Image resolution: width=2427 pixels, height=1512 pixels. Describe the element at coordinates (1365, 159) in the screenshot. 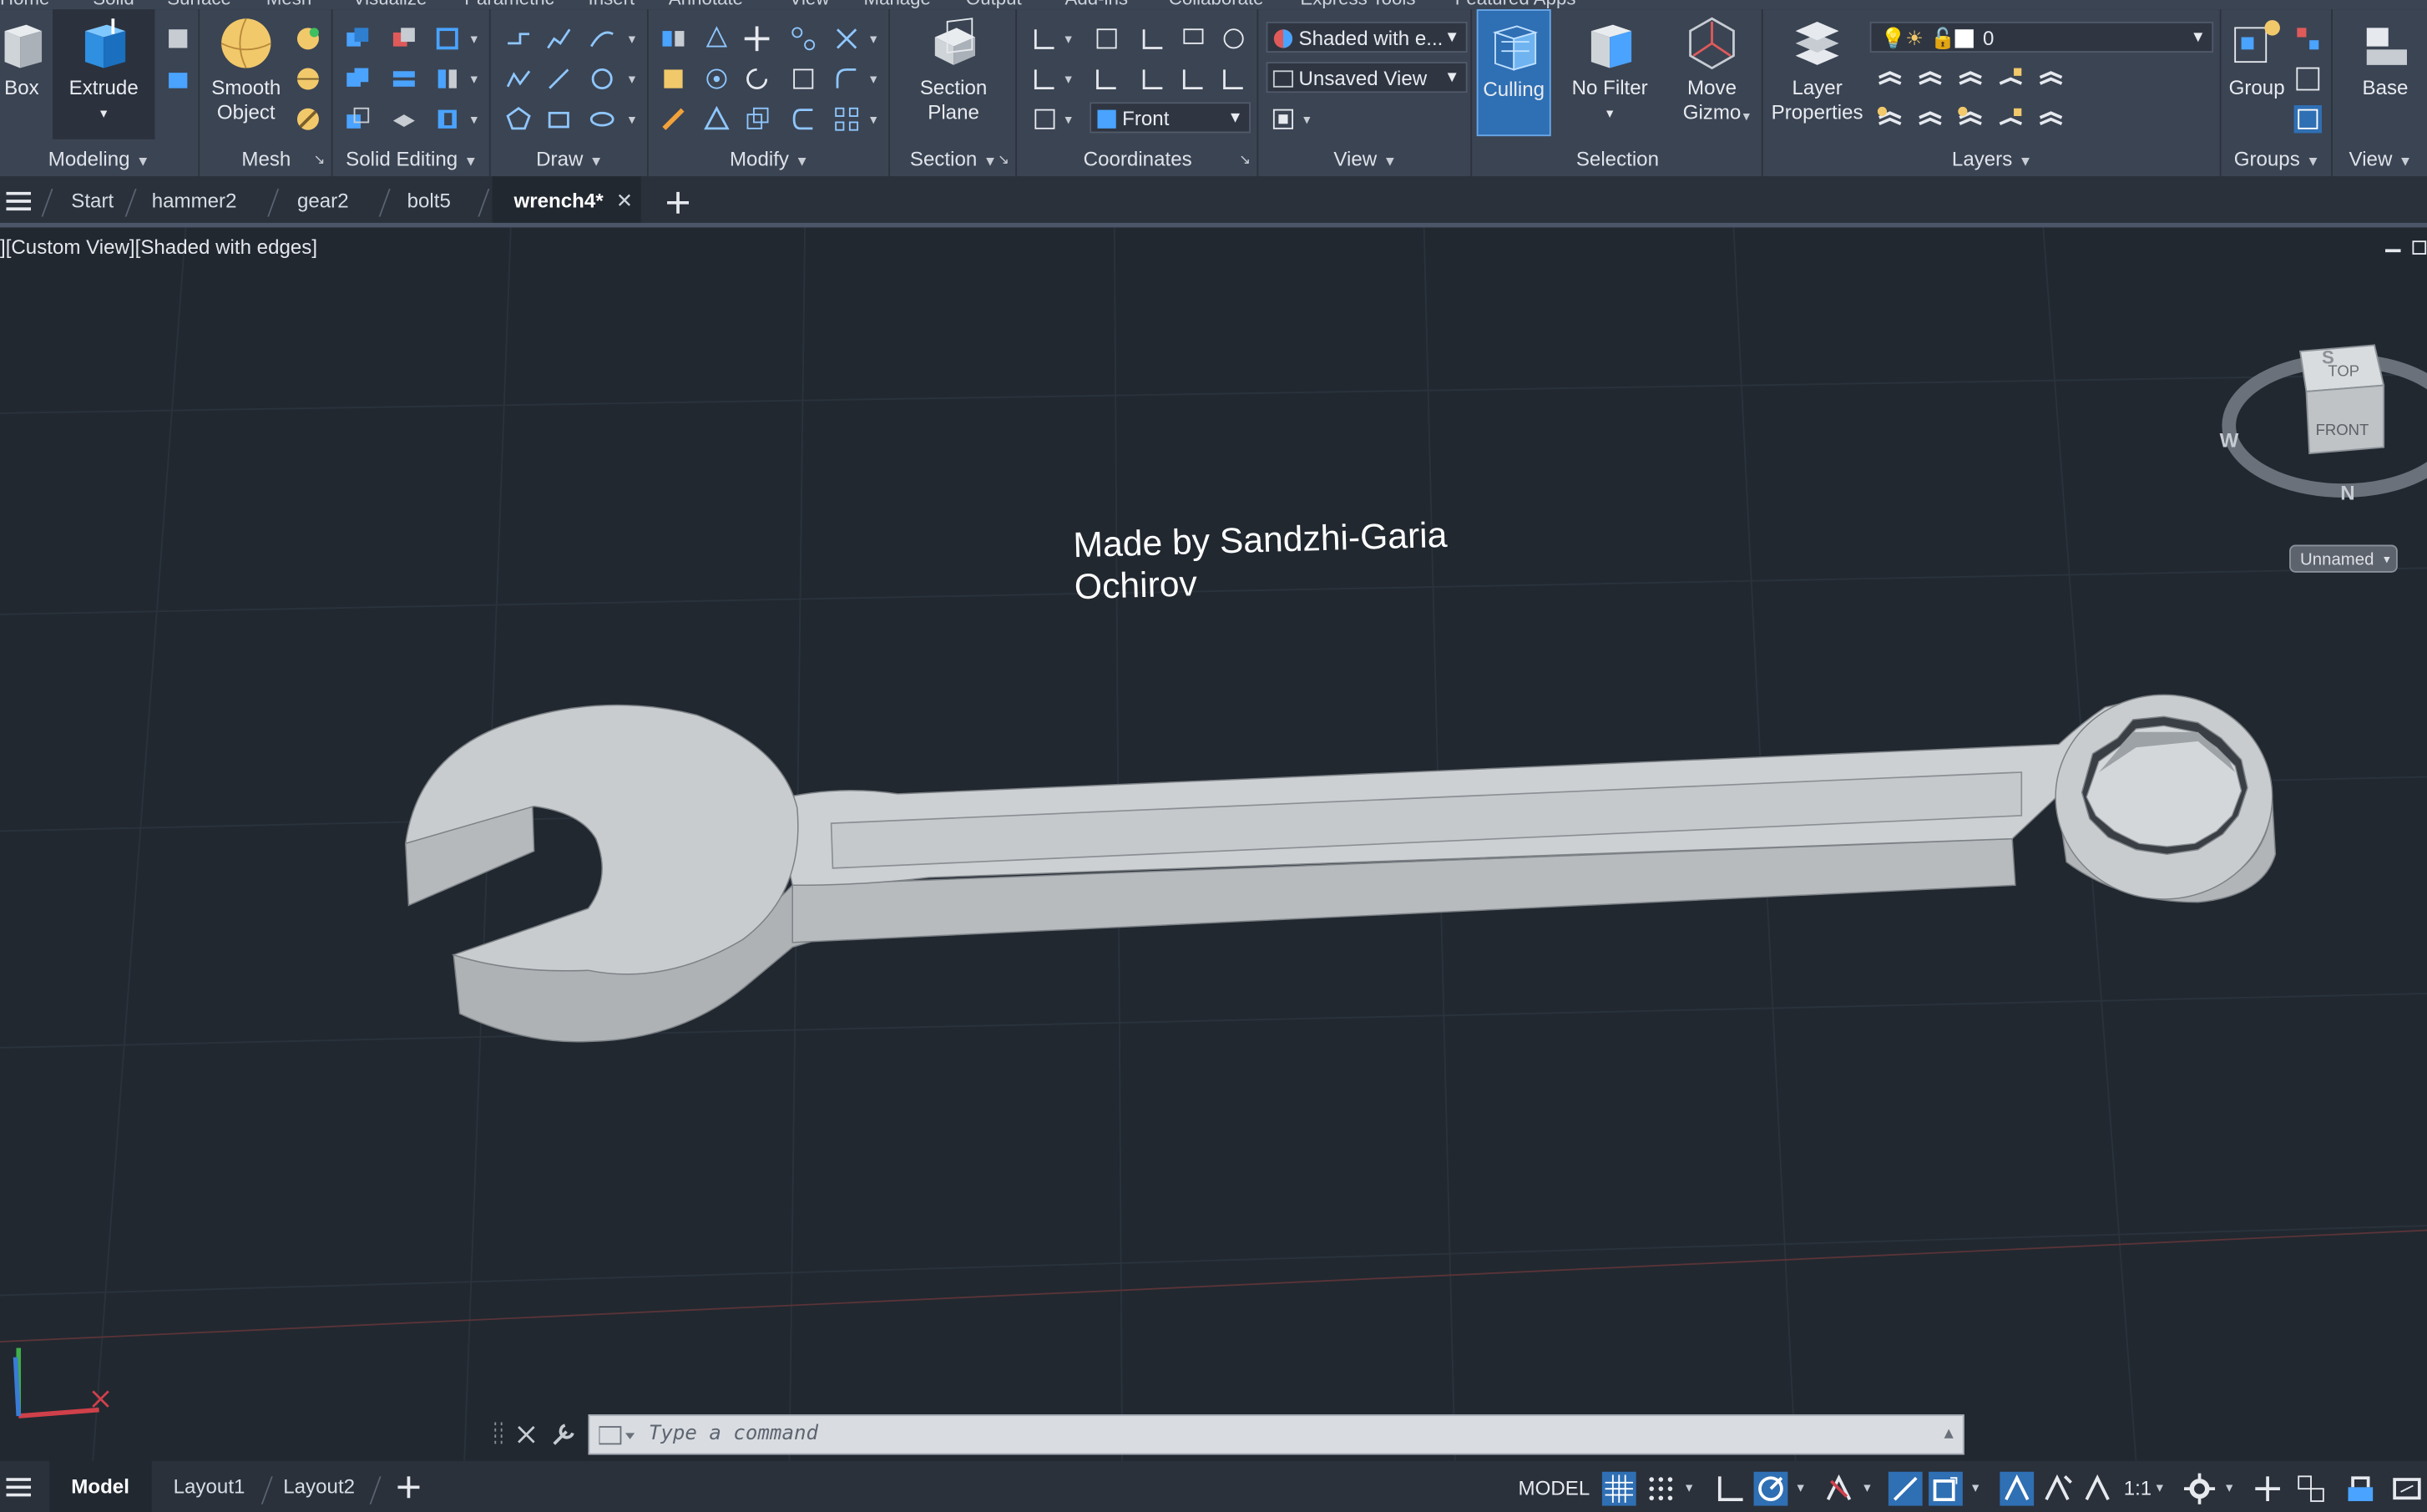

I see `panel-title-view: View ▼` at that location.